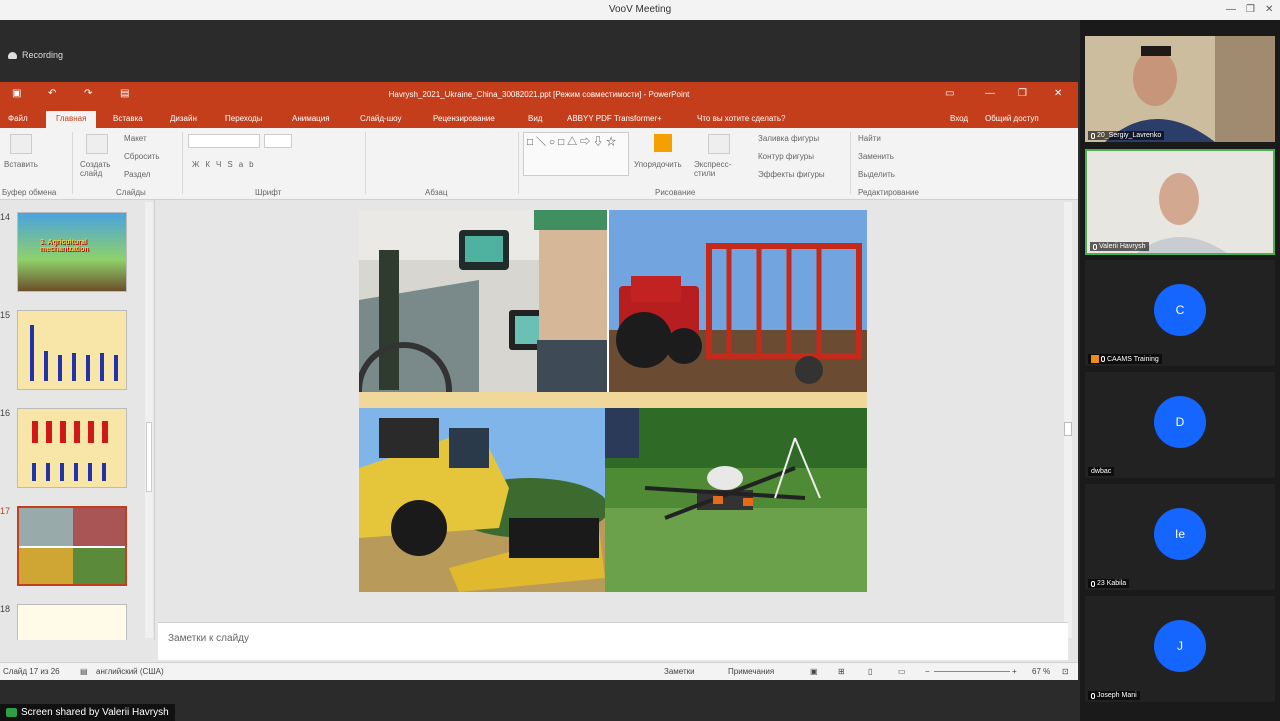 Image resolution: width=1280 pixels, height=721 pixels. What do you see at coordinates (959, 118) in the screenshot?
I see `signin-link: Вход` at bounding box center [959, 118].